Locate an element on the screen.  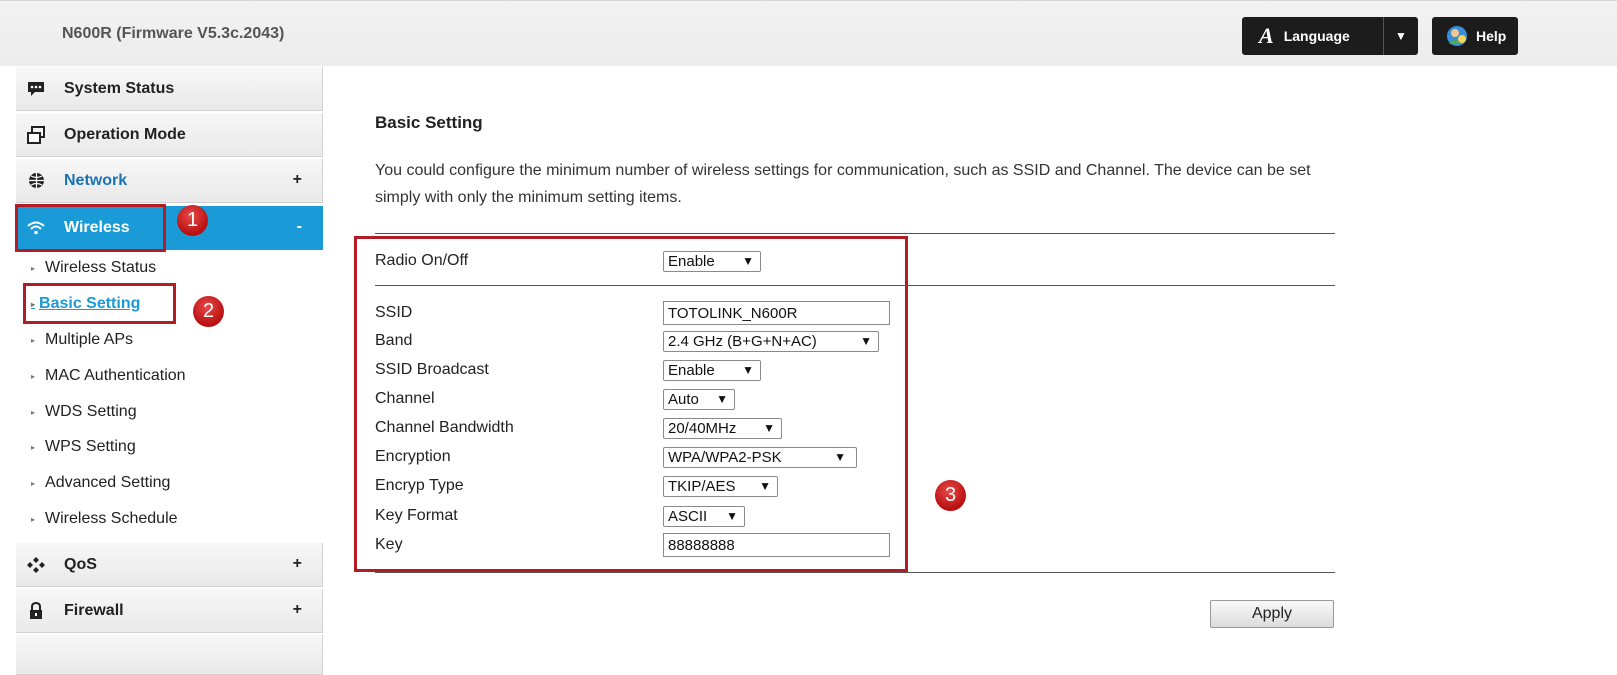
sidebar-item-operation-mode: Operation Mode is located at coordinates (169, 135).